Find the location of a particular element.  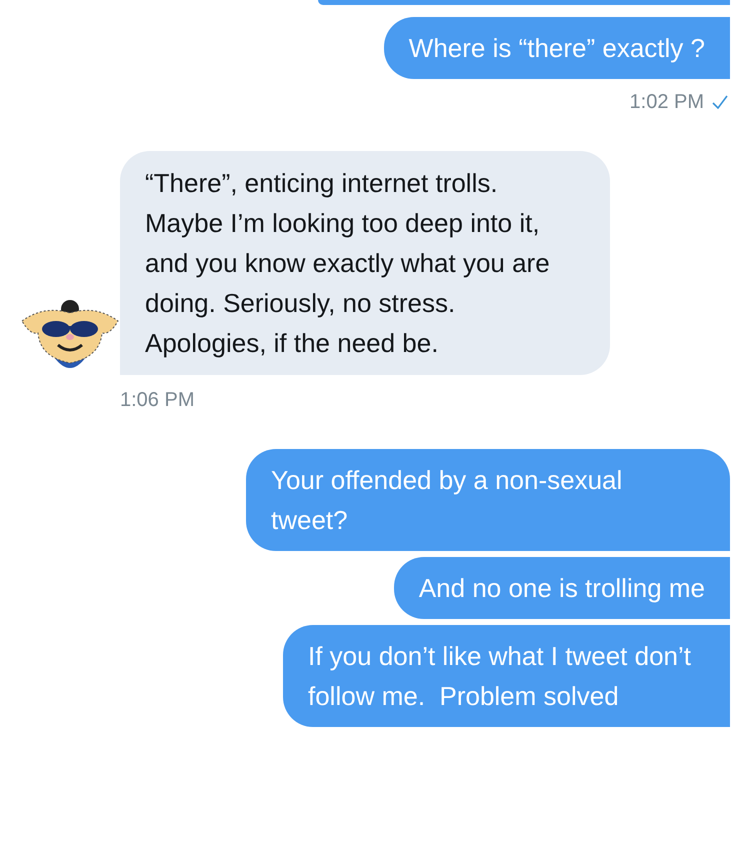

timestamp: 1:02 PM is located at coordinates (667, 102).